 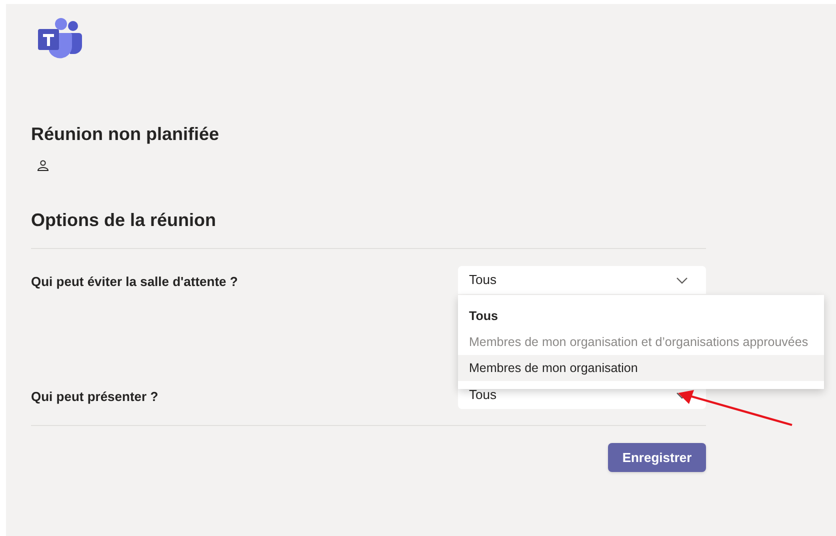 I want to click on chevron-down-icon, so click(x=682, y=280).